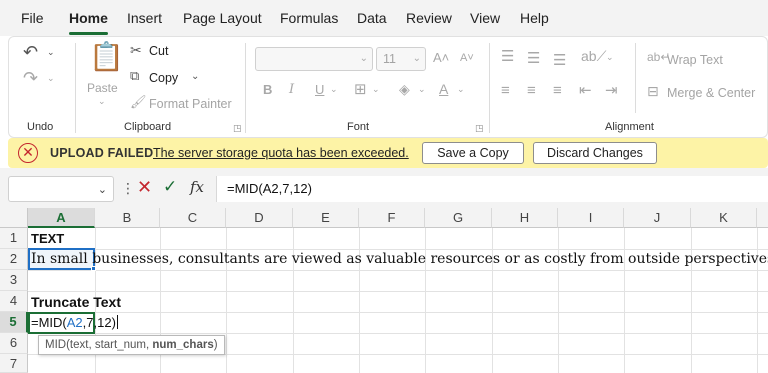 The width and height of the screenshot is (768, 373). What do you see at coordinates (128, 188) in the screenshot?
I see `more-options-icon: ⋮` at bounding box center [128, 188].